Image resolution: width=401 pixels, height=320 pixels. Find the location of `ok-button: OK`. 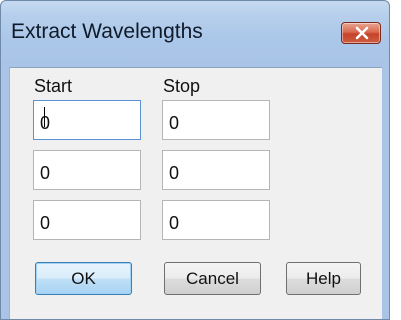

ok-button: OK is located at coordinates (83, 278).